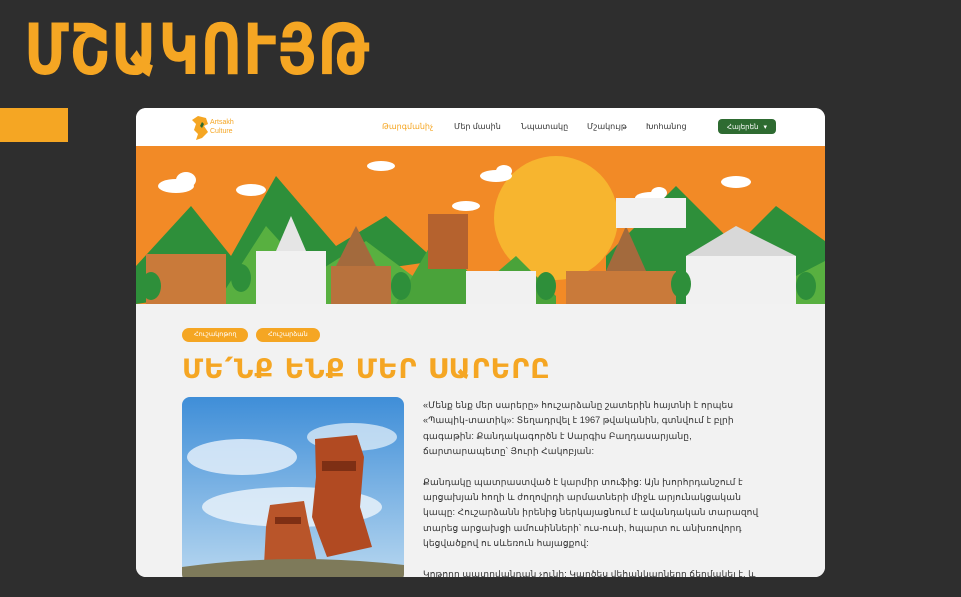  Describe the element at coordinates (607, 126) in the screenshot. I see `nav-item-culture: Մշակույթ` at that location.